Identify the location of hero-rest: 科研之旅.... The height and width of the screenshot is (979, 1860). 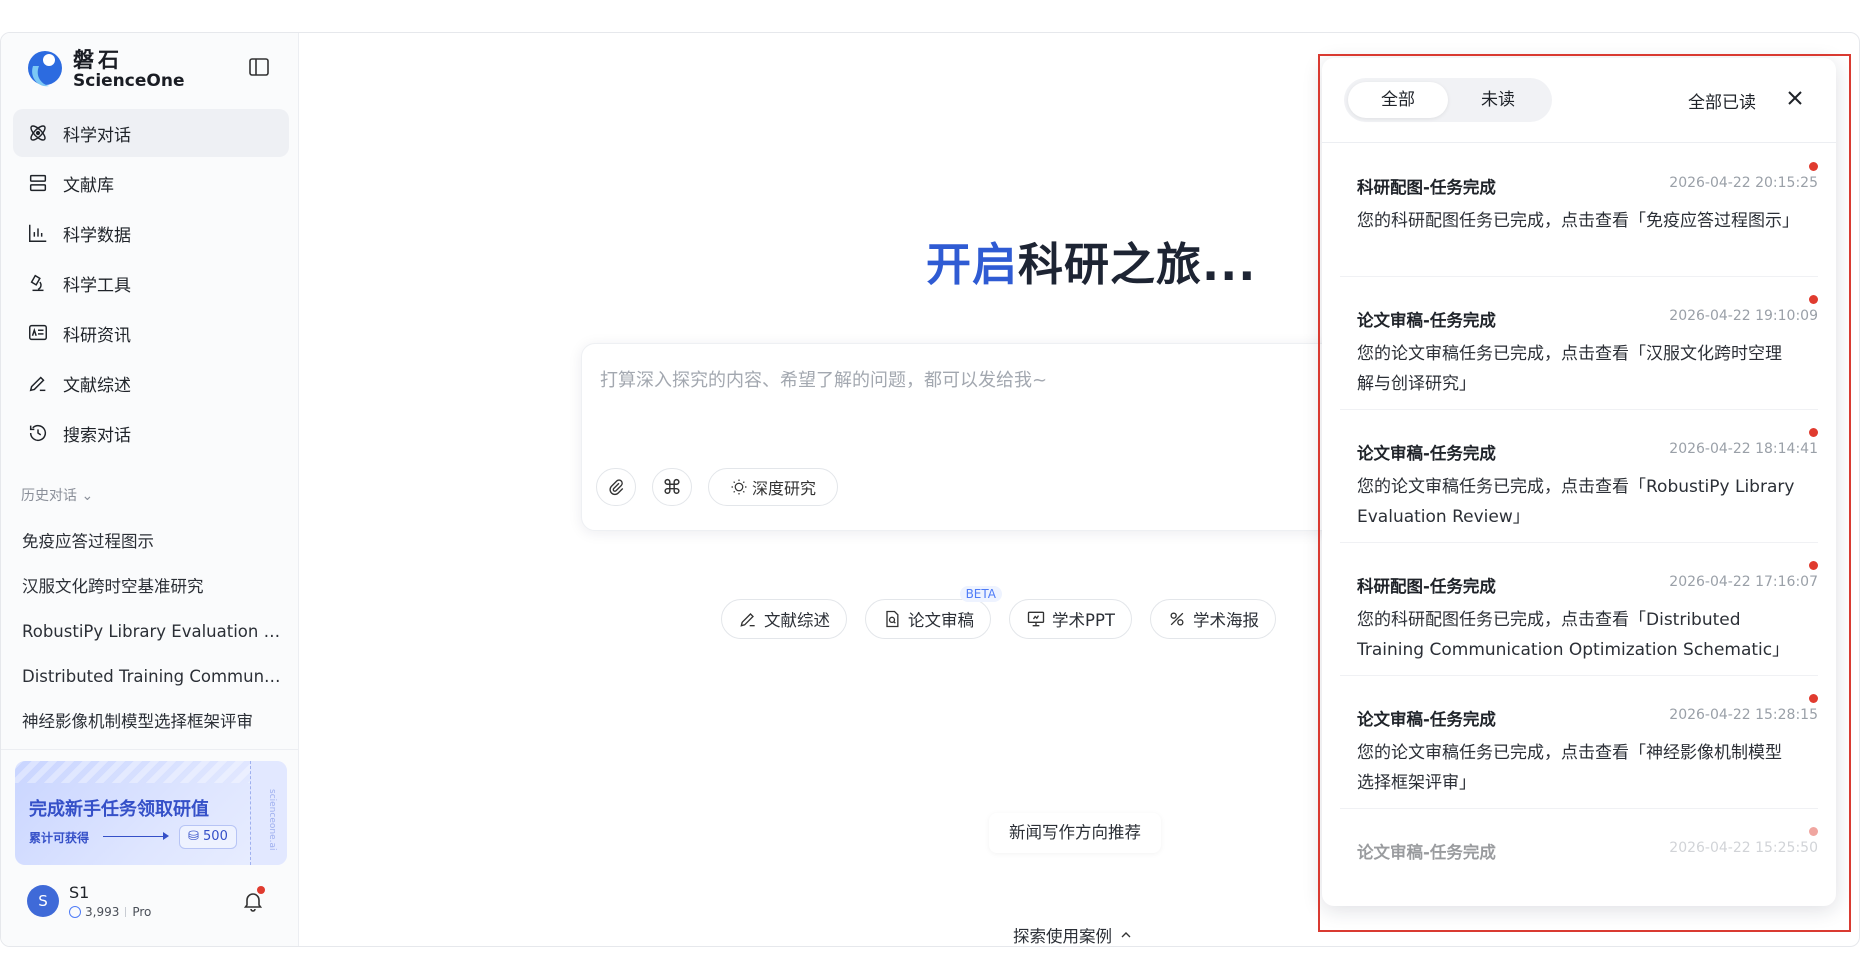
(1137, 264).